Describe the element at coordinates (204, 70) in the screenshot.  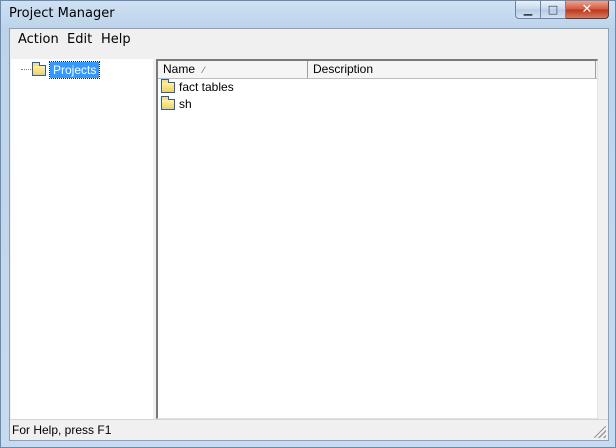
I see `sort-ascending-icon: ⁄` at that location.